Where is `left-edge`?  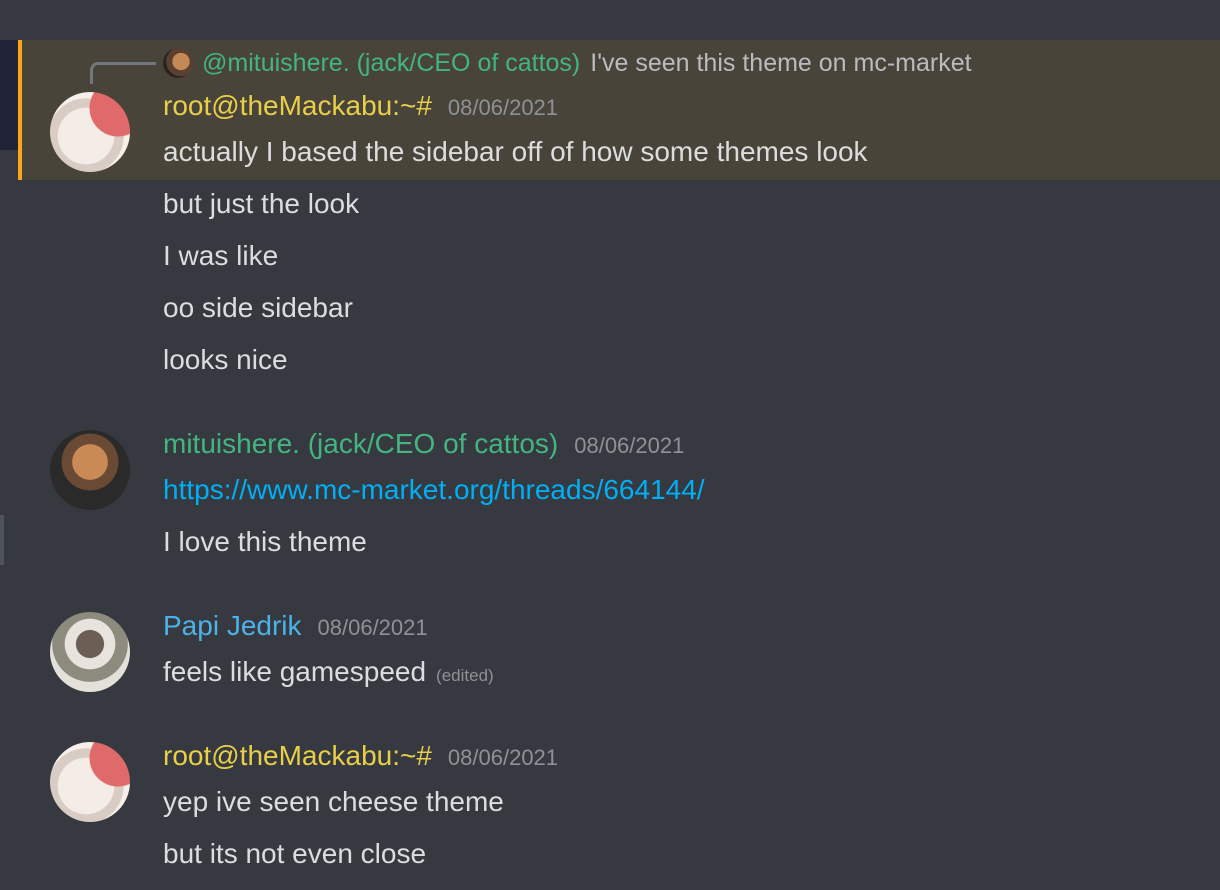
left-edge is located at coordinates (9, 445).